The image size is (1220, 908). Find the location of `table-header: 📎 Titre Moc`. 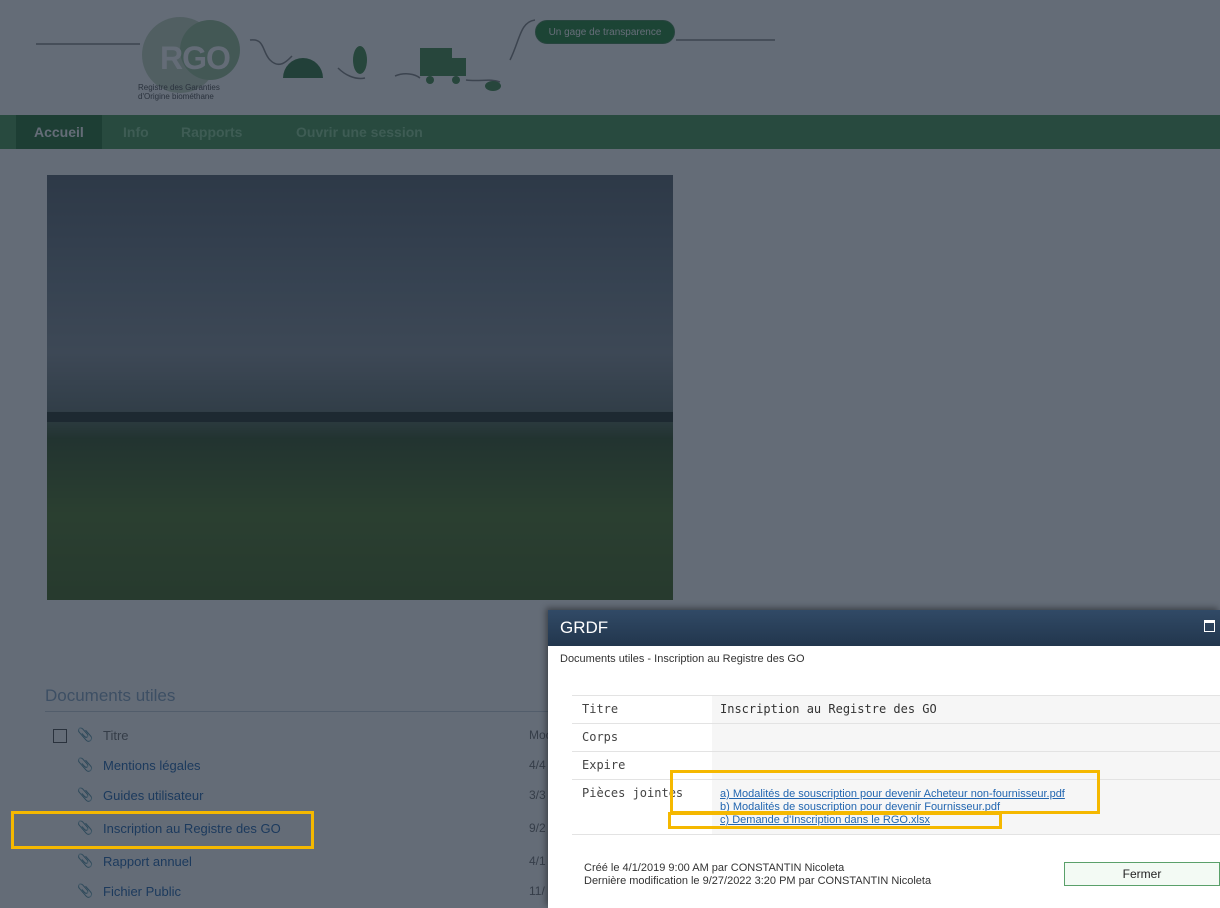

table-header: 📎 Titre Moc is located at coordinates (305, 737).